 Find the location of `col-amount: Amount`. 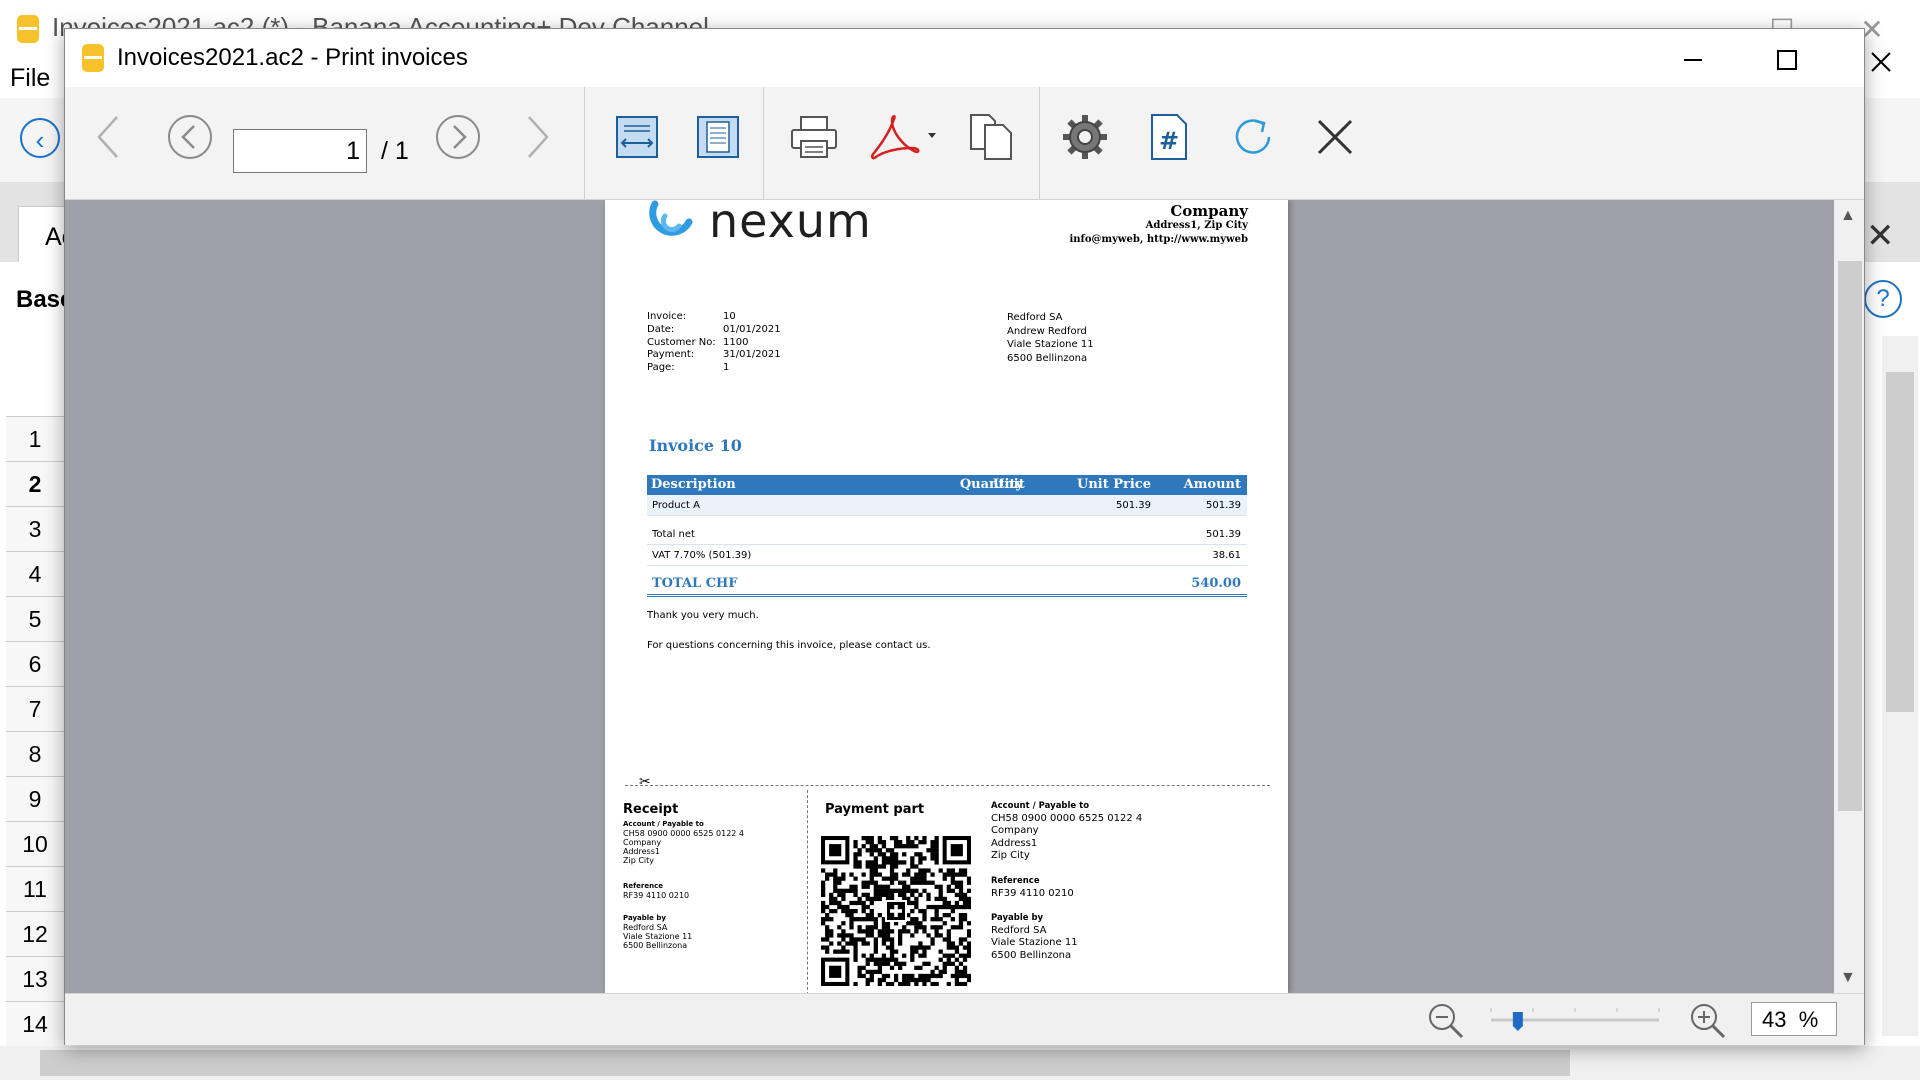

col-amount: Amount is located at coordinates (1212, 484).